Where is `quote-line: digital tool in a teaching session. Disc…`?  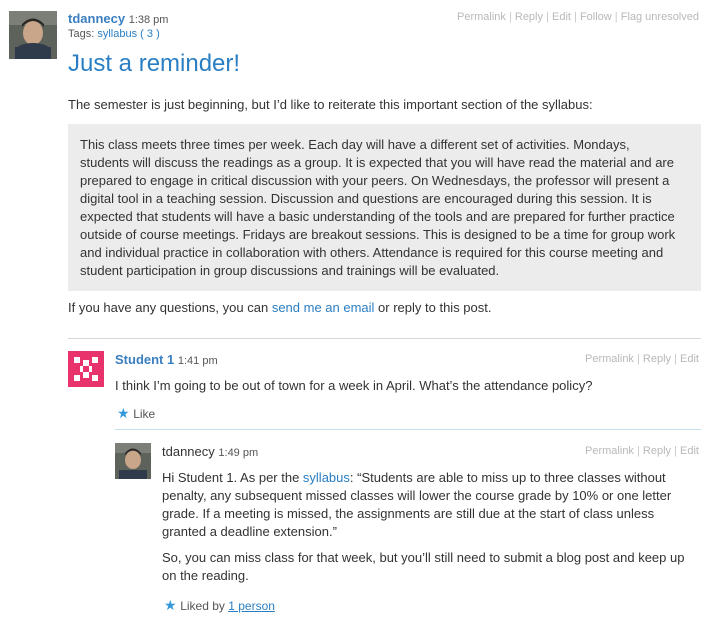 quote-line: digital tool in a teaching session. Disc… is located at coordinates (366, 198).